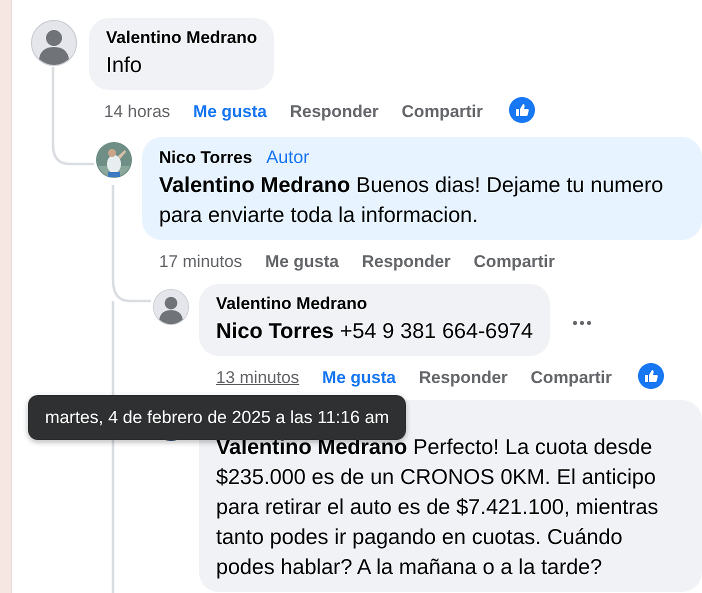 The image size is (702, 593). I want to click on timestamp-link: 17 minutos, so click(200, 262).